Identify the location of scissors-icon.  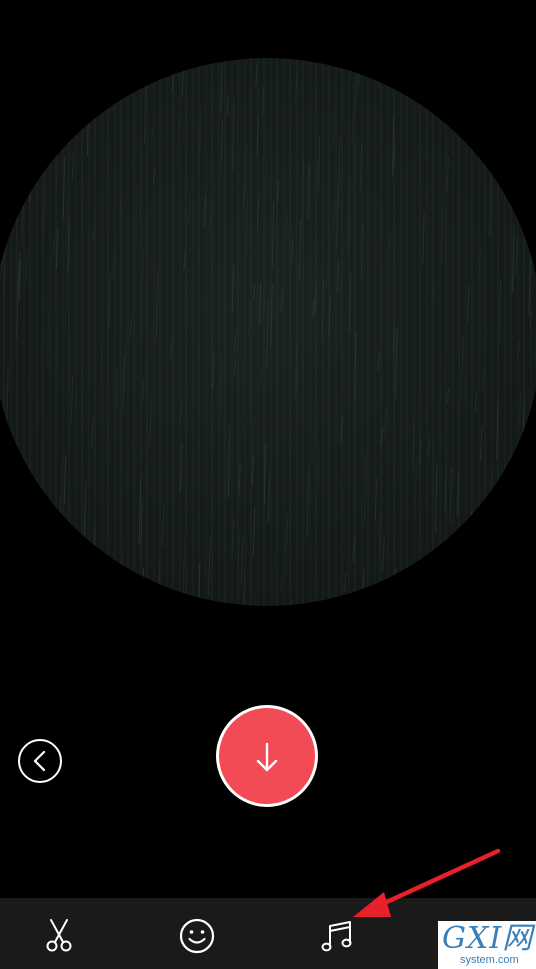
(59, 935).